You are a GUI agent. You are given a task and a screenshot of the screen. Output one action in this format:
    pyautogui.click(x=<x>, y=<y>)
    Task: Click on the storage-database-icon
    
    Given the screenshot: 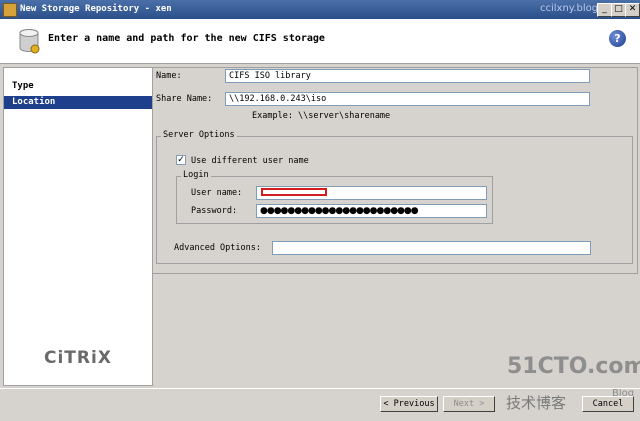 What is the action you would take?
    pyautogui.click(x=29, y=41)
    